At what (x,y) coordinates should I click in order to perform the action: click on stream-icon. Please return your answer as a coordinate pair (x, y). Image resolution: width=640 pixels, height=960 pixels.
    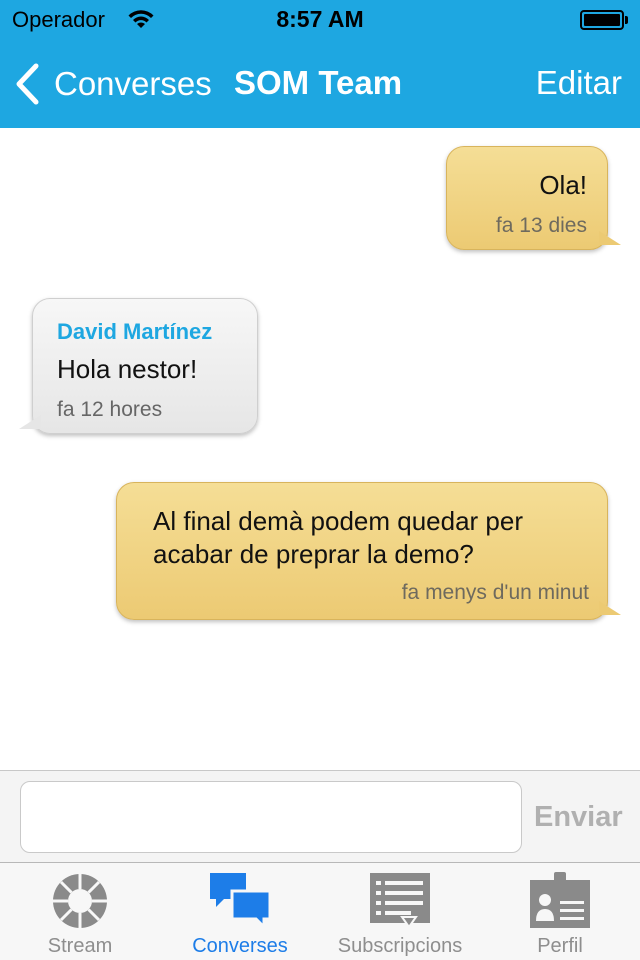
    Looking at the image, I should click on (80, 901).